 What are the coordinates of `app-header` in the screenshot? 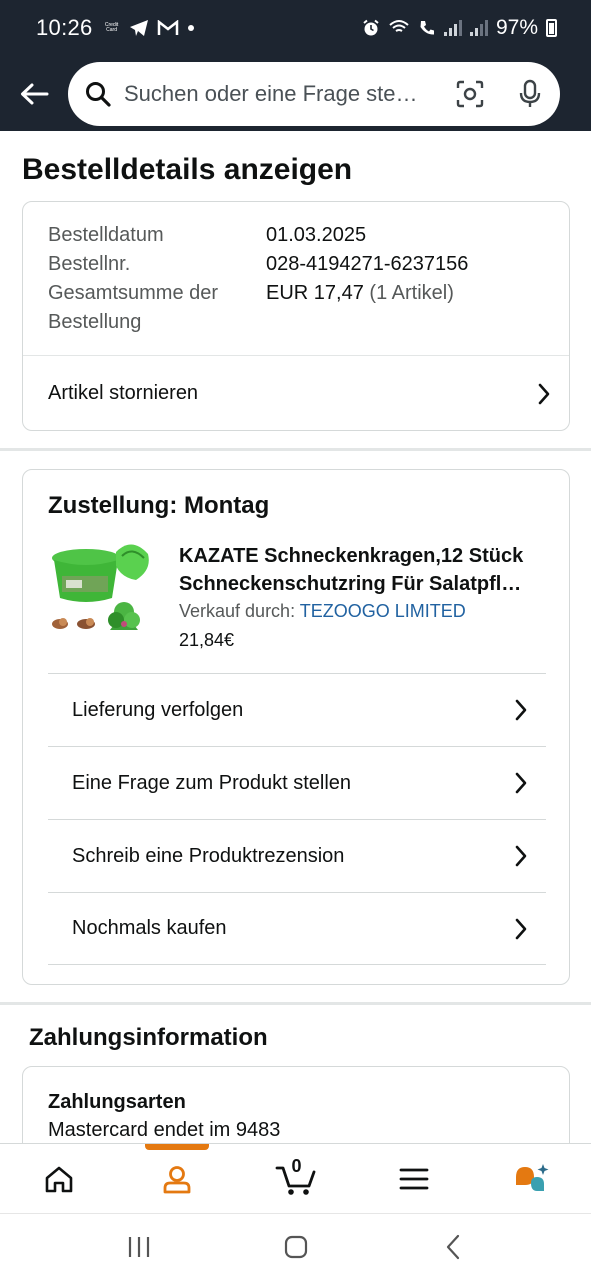 It's located at (295, 93).